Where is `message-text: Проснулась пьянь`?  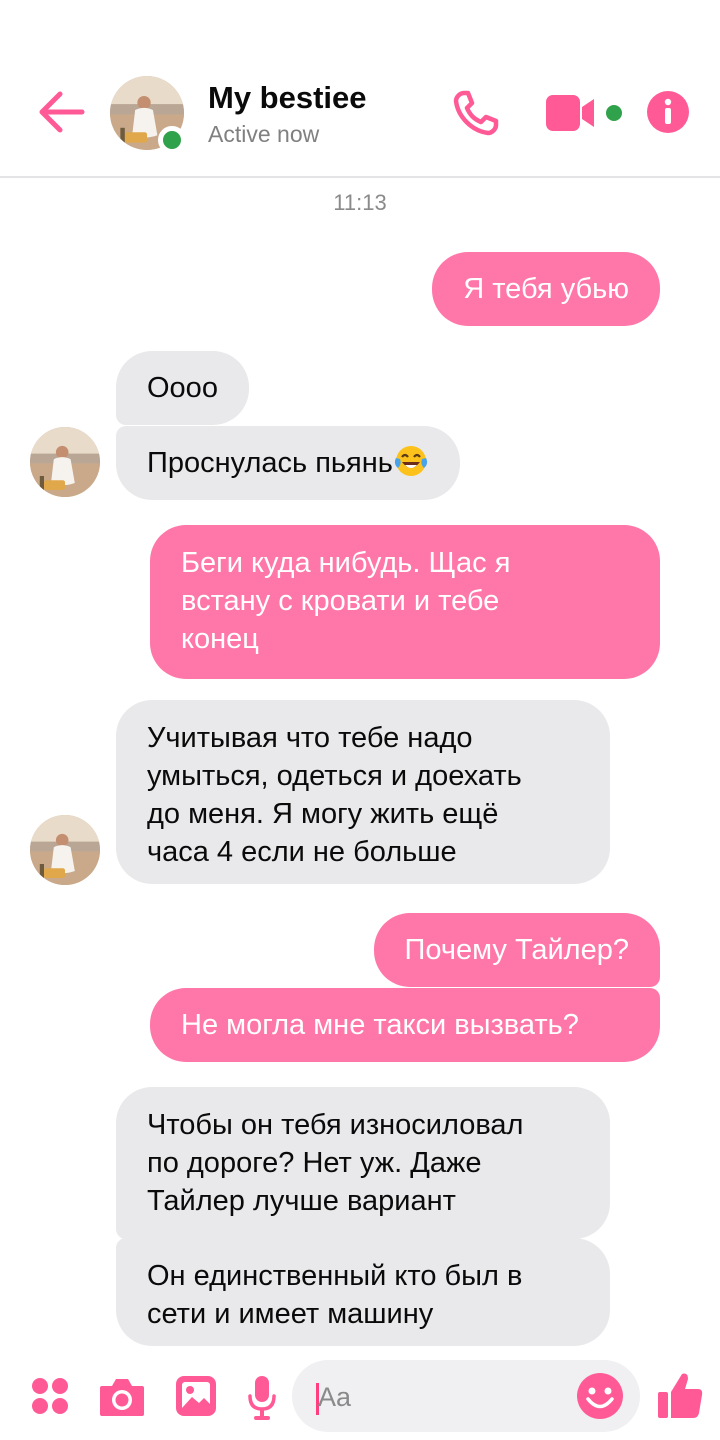
message-text: Проснулась пьянь is located at coordinates (270, 463).